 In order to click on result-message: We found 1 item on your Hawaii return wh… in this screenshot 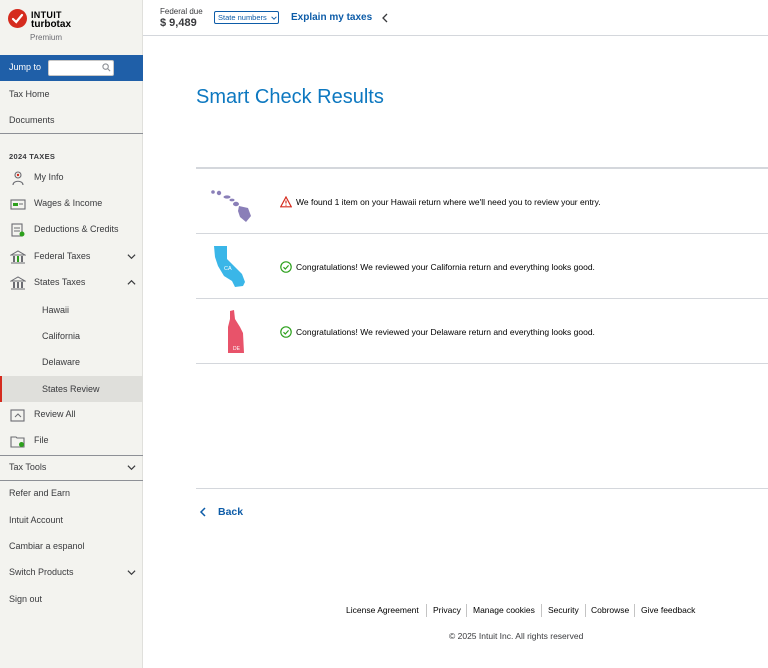, I will do `click(448, 202)`.